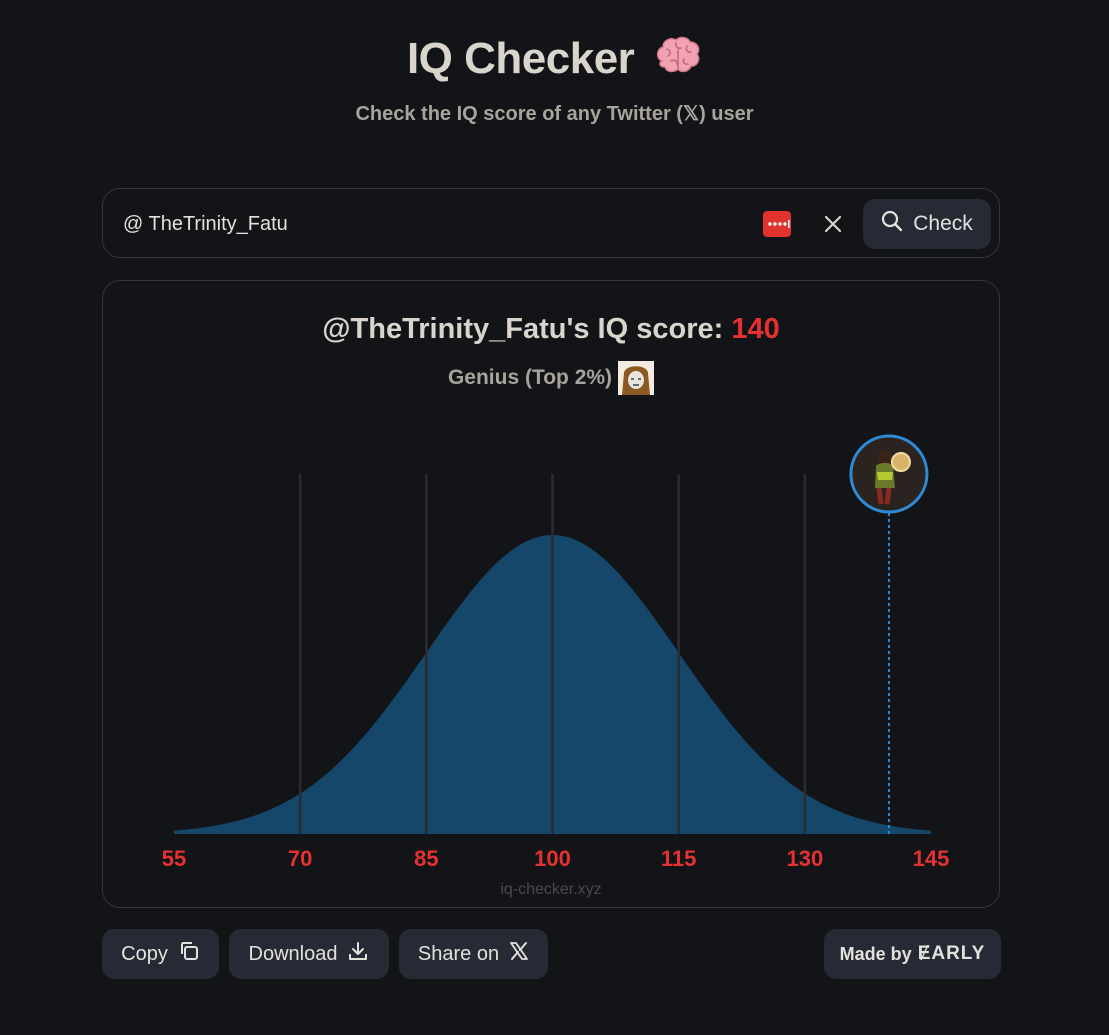 The width and height of the screenshot is (1109, 1035). I want to click on username-input, so click(433, 224).